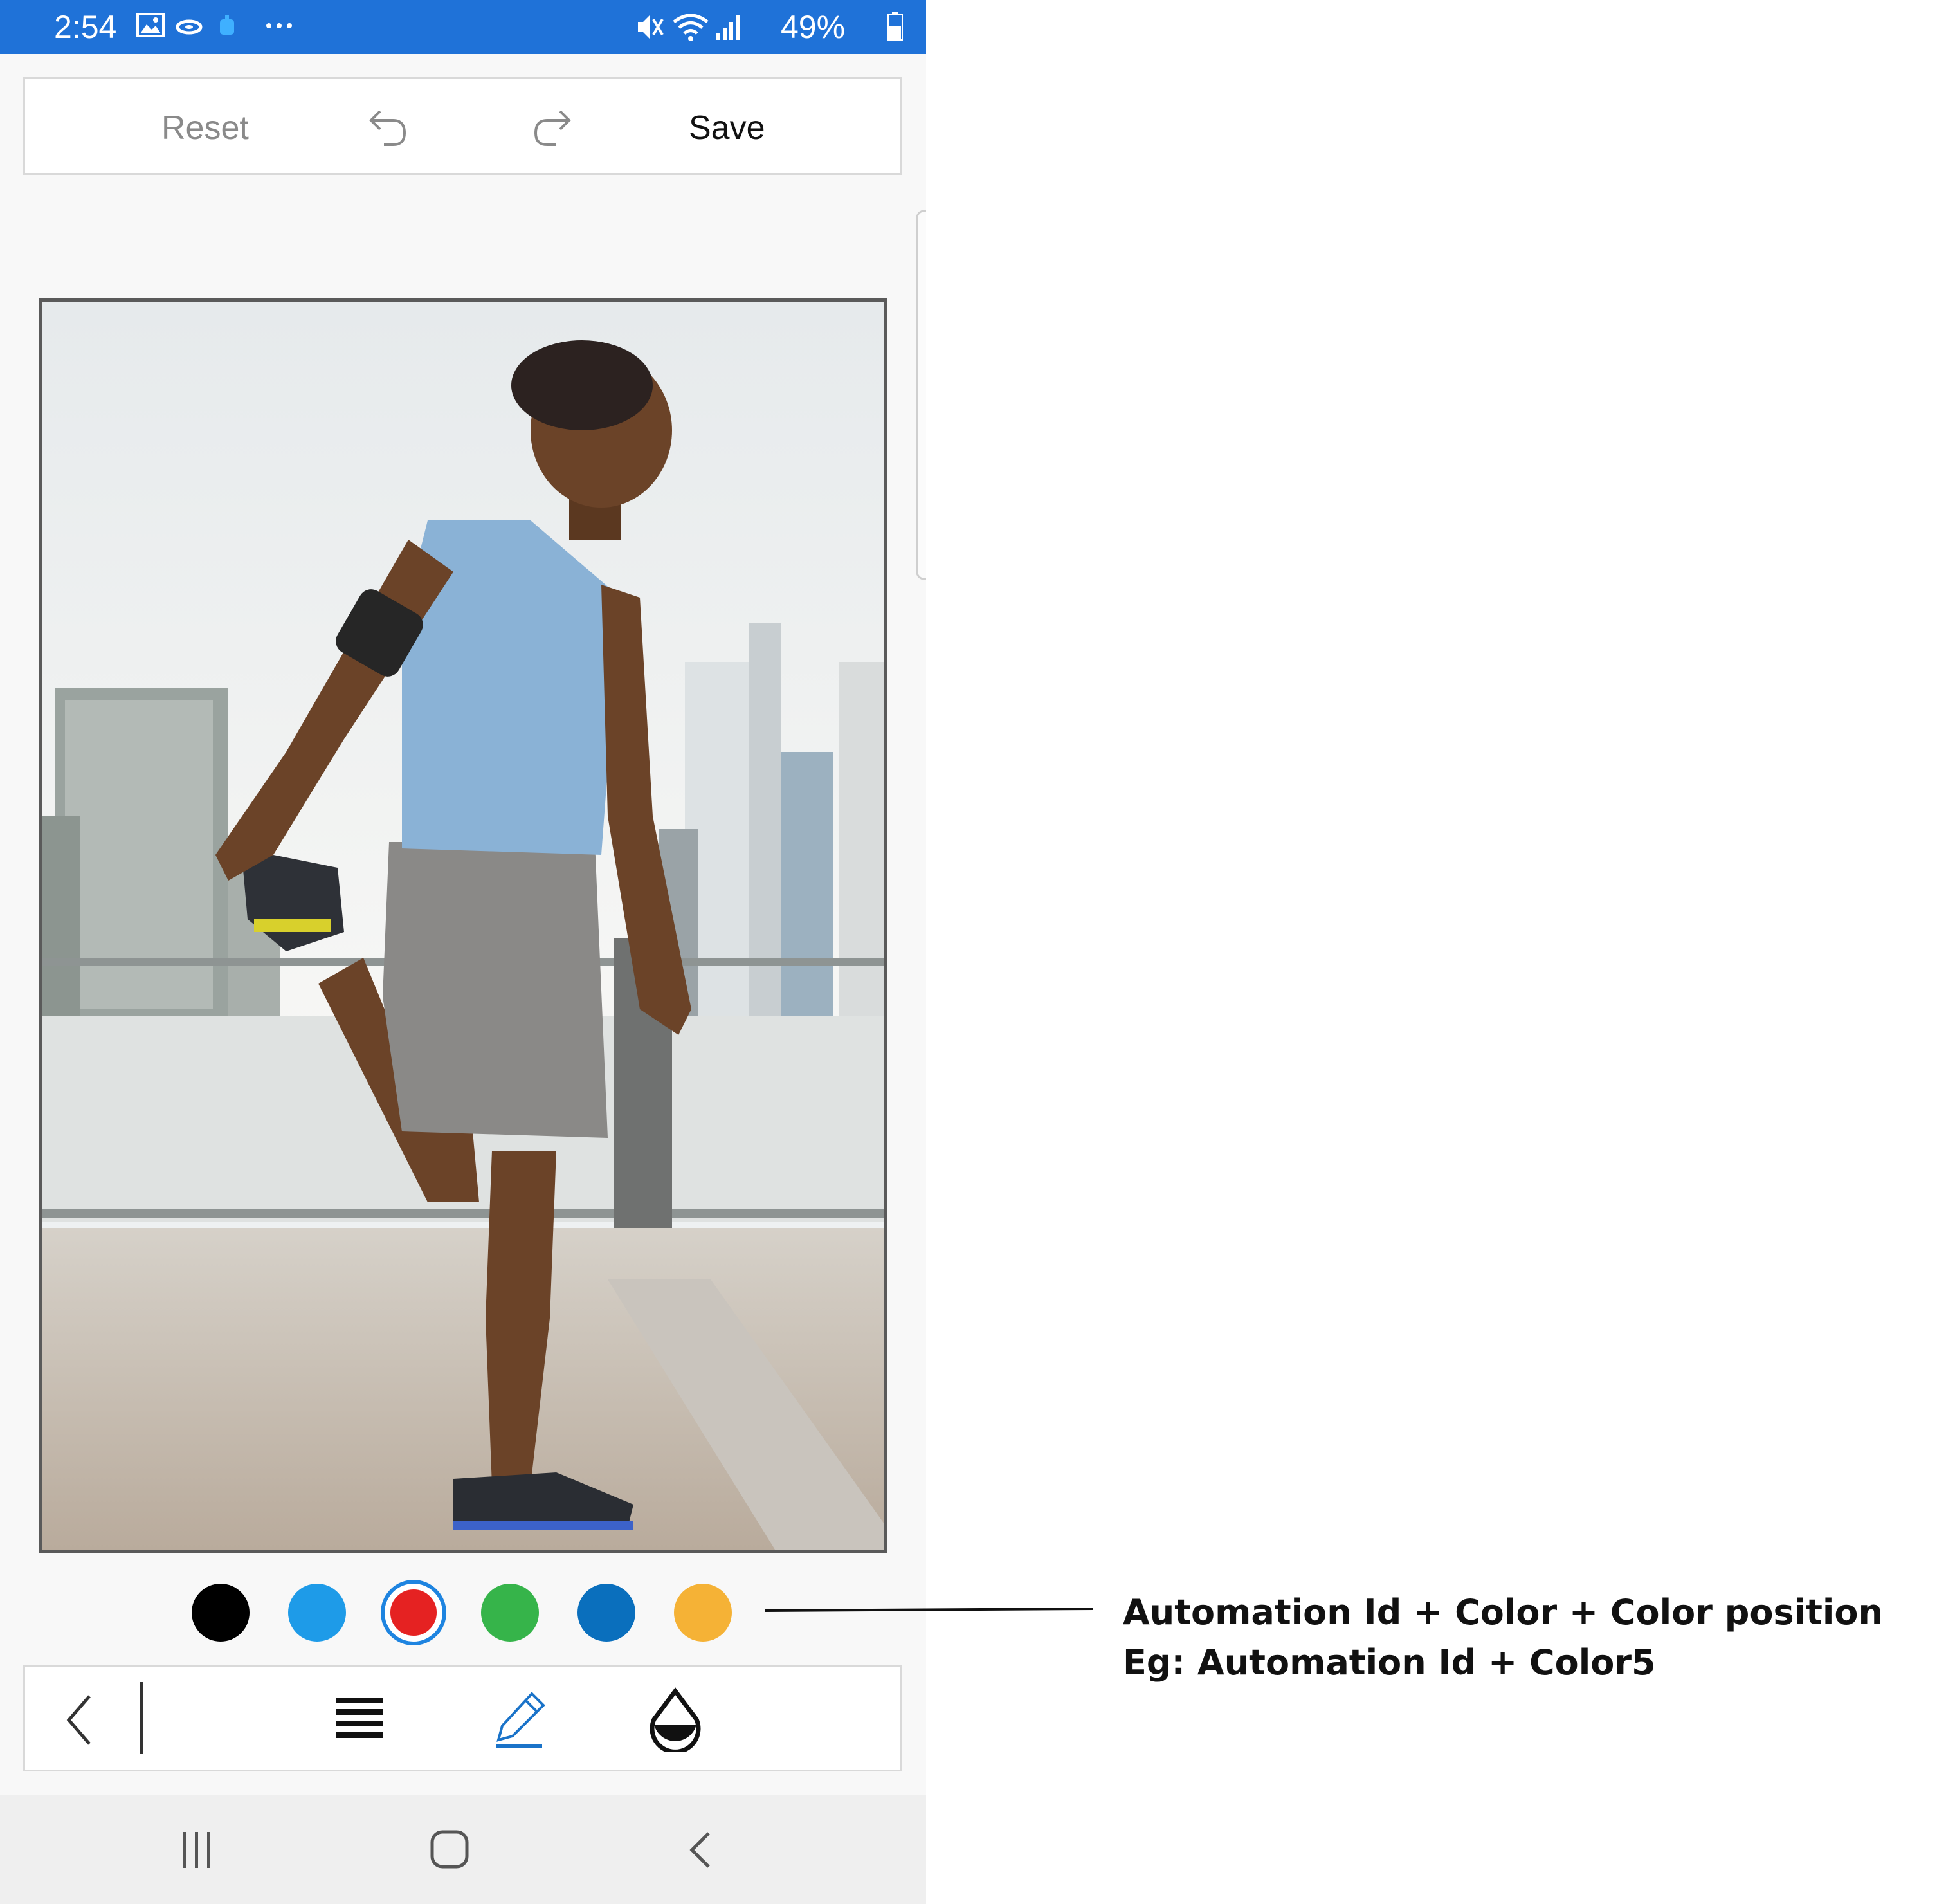  Describe the element at coordinates (83, 1720) in the screenshot. I see `back-chevron-icon` at that location.